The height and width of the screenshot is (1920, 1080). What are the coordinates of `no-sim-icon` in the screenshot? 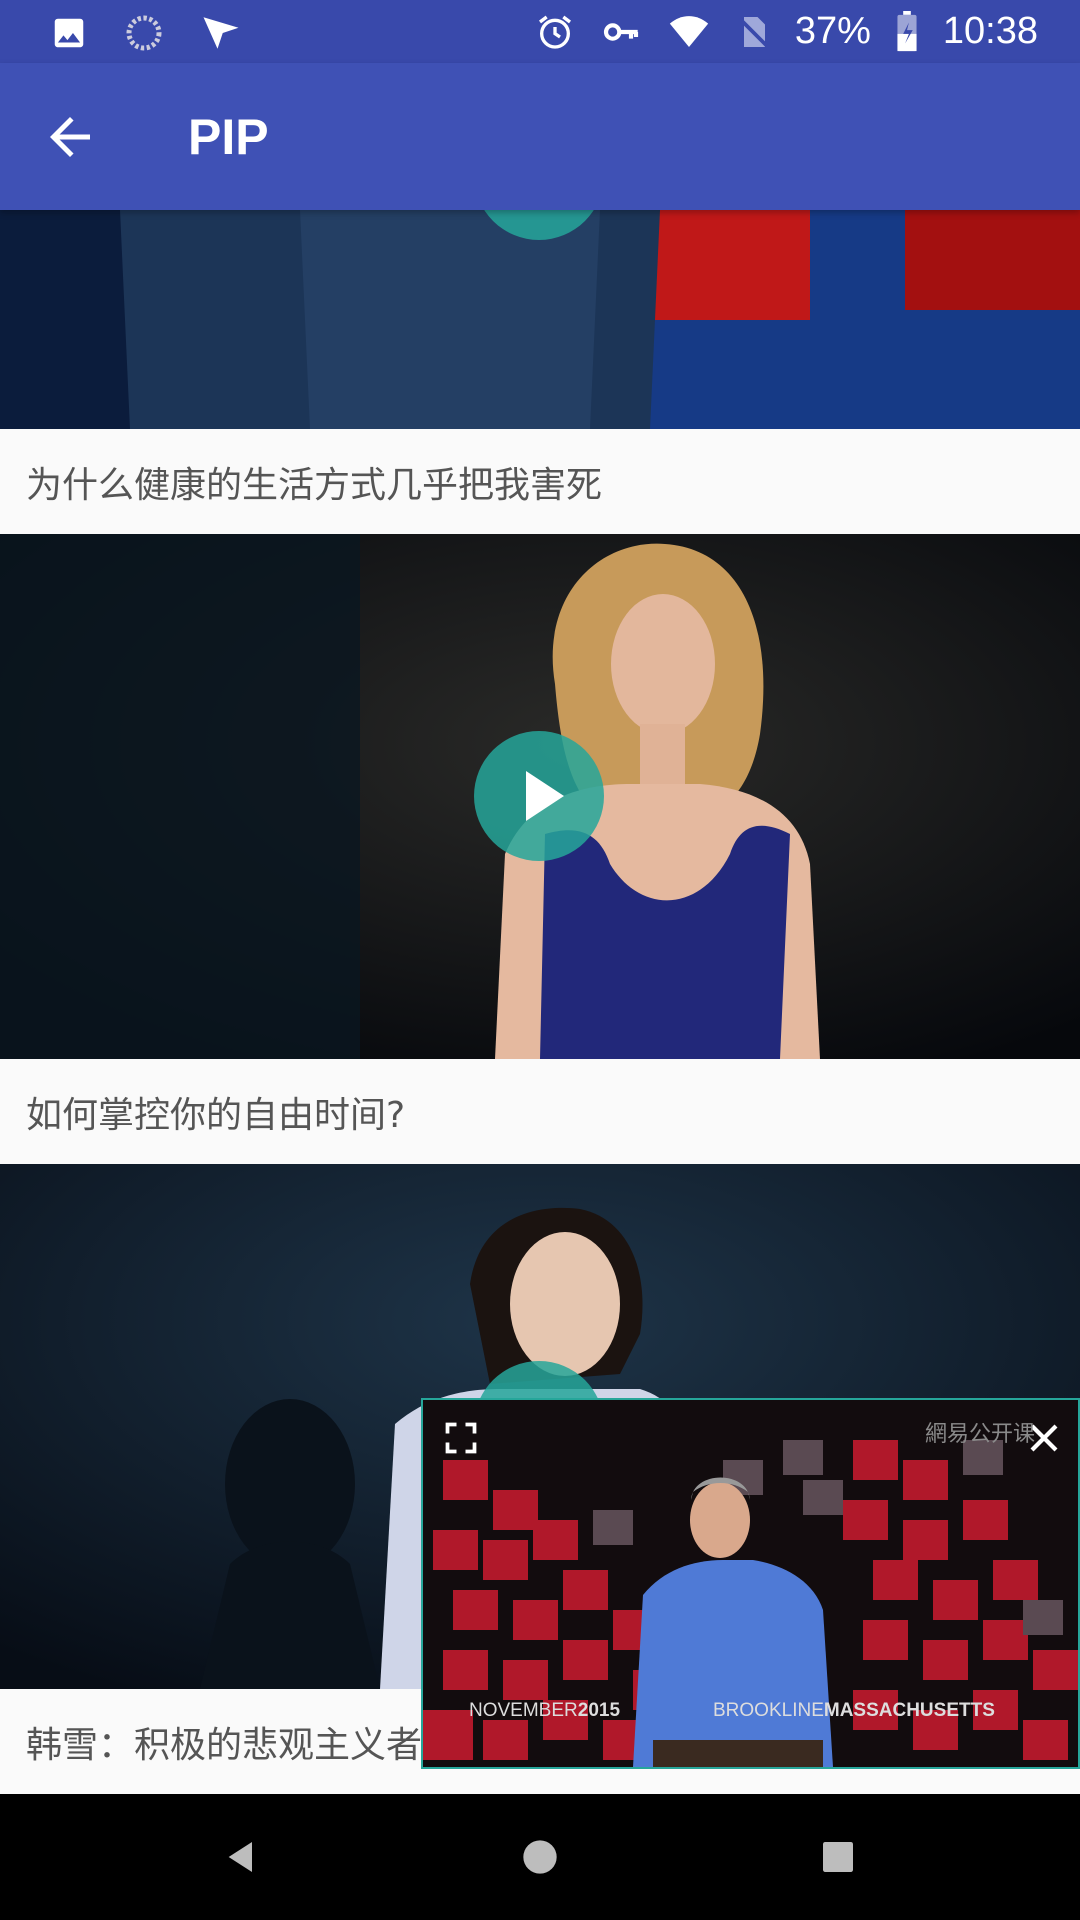 It's located at (753, 31).